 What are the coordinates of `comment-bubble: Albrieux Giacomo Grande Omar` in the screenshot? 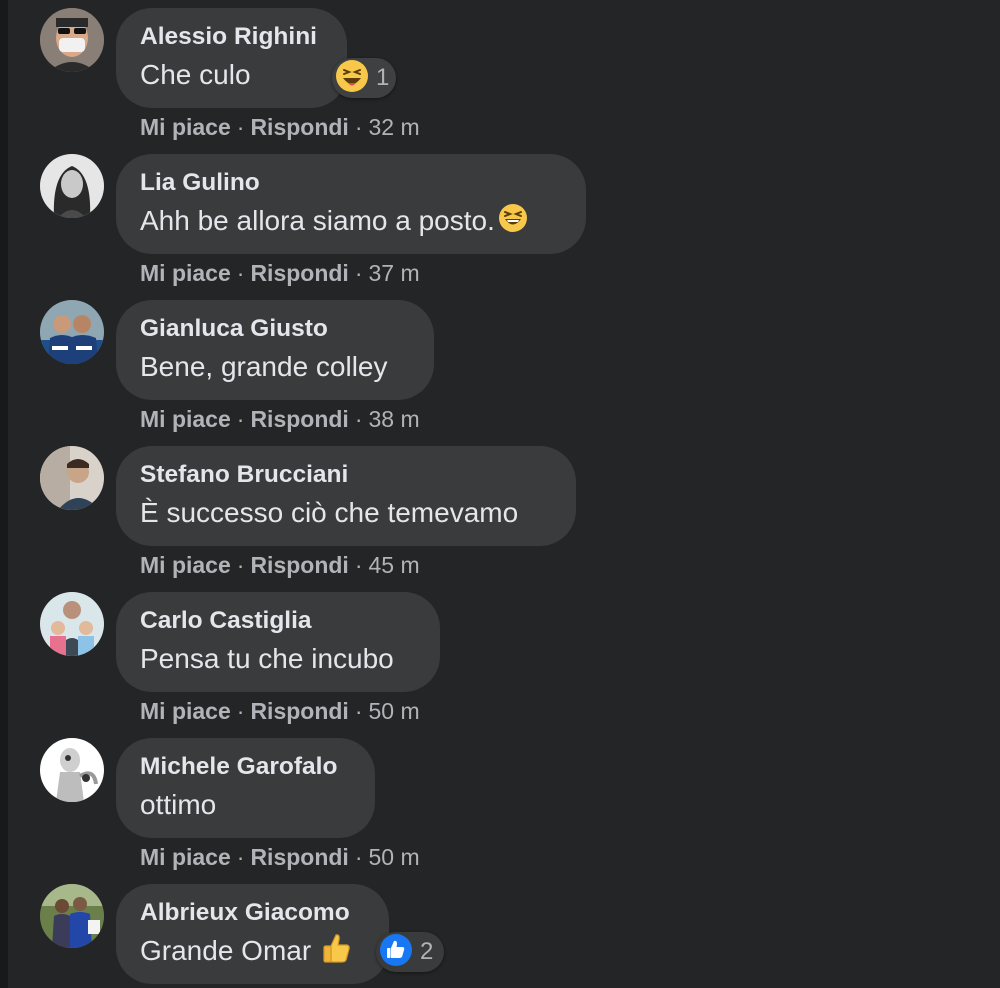 It's located at (252, 934).